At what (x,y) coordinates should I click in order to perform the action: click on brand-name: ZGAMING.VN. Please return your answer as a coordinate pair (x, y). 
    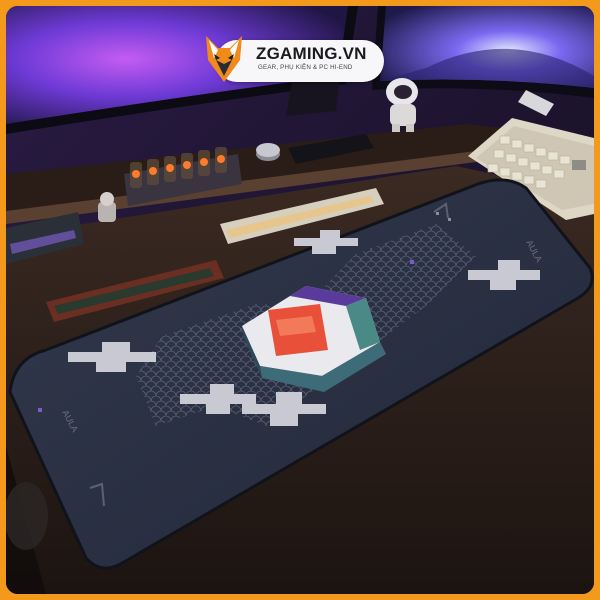
    Looking at the image, I should click on (311, 53).